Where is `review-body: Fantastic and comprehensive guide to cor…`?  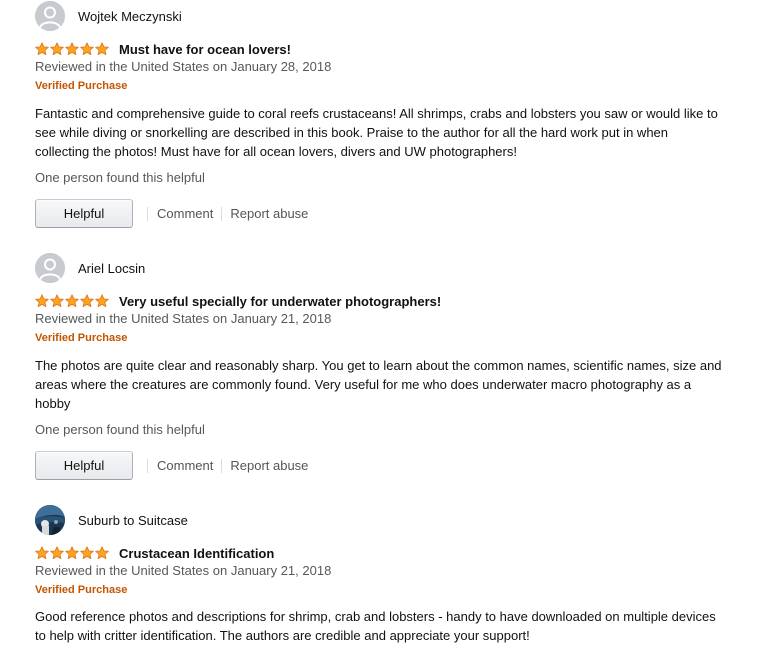
review-body: Fantastic and comprehensive guide to cor… is located at coordinates (376, 132).